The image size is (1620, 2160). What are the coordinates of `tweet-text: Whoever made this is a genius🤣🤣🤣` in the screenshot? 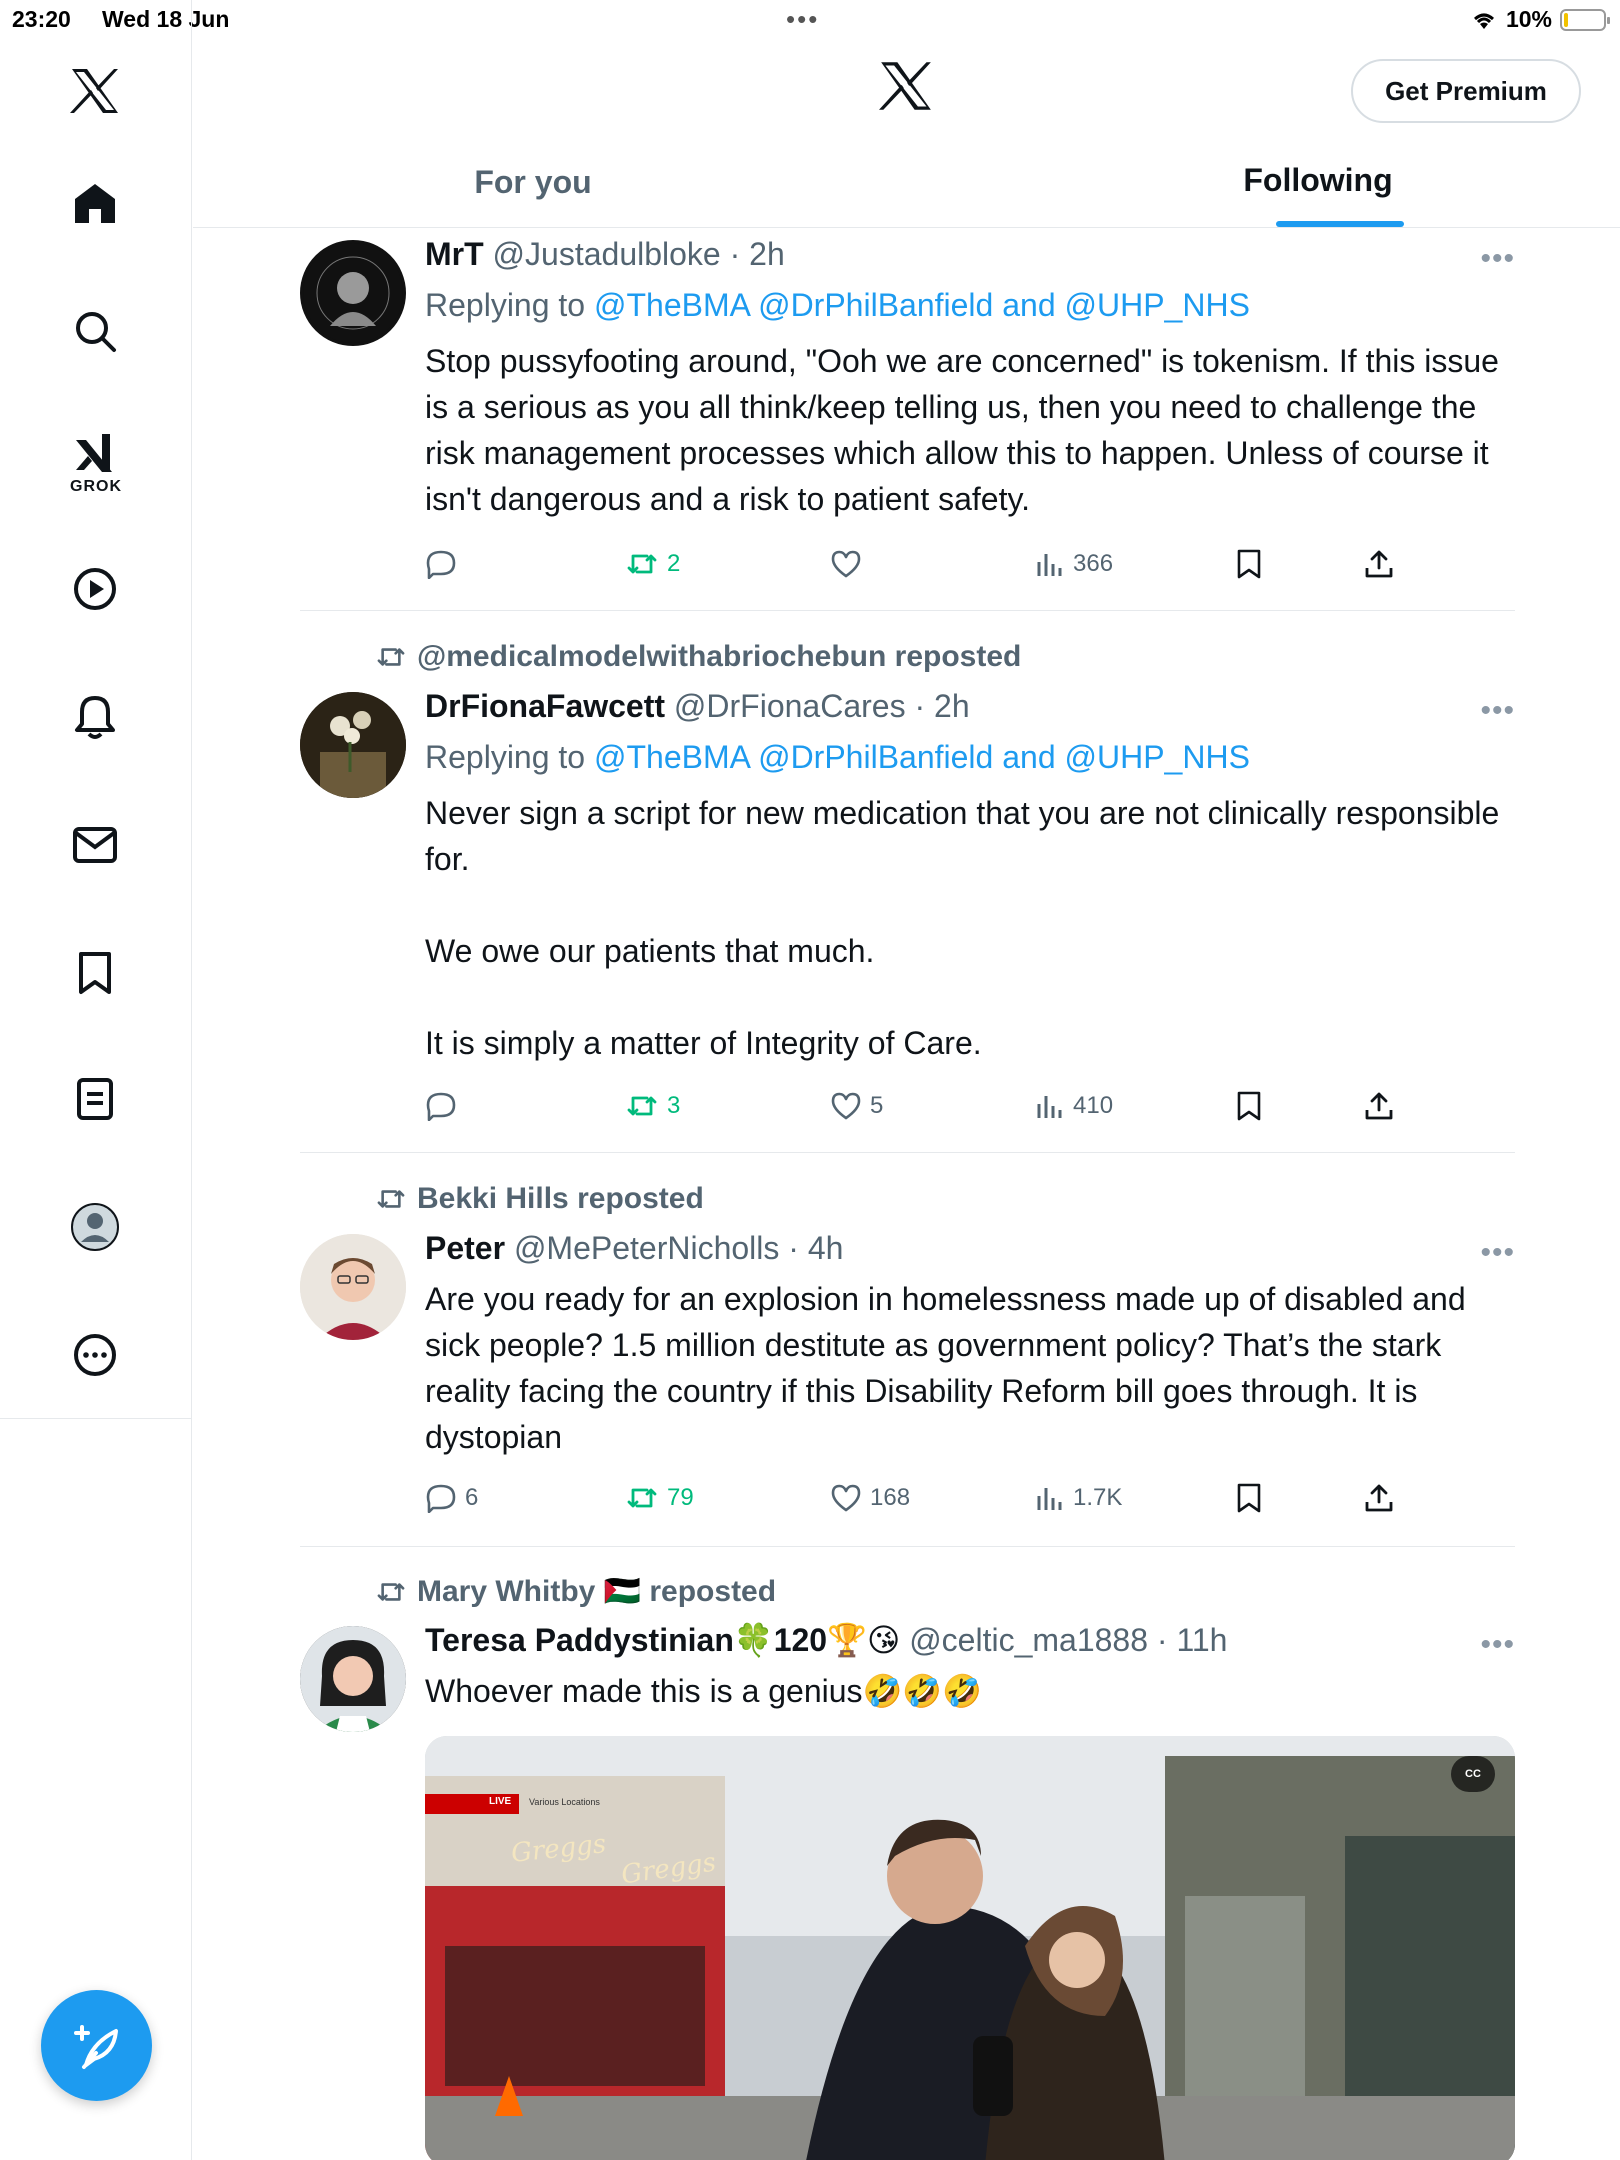 It's located at (704, 1691).